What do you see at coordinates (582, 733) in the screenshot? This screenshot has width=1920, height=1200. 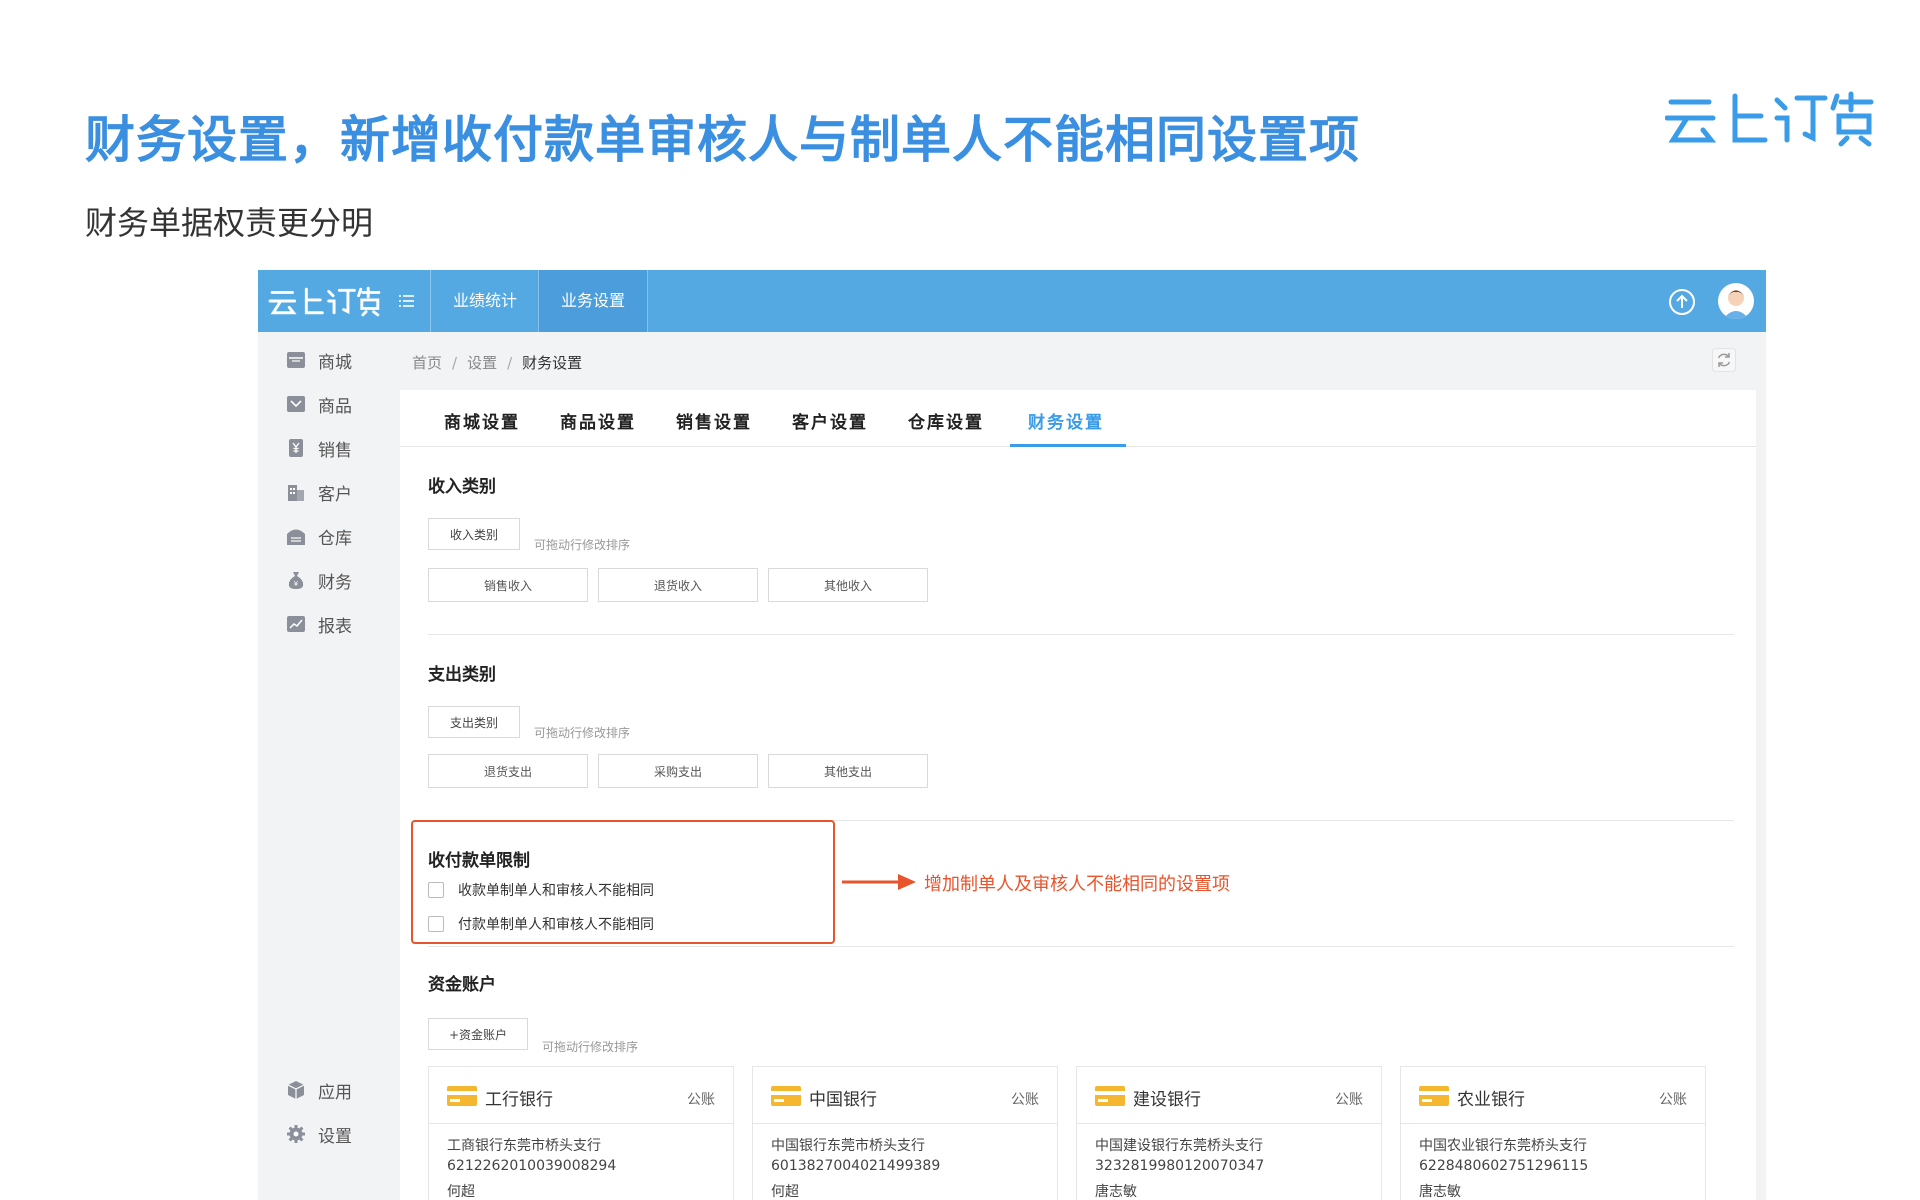 I see `expense-sort-hint: 可拖动行修改排序` at bounding box center [582, 733].